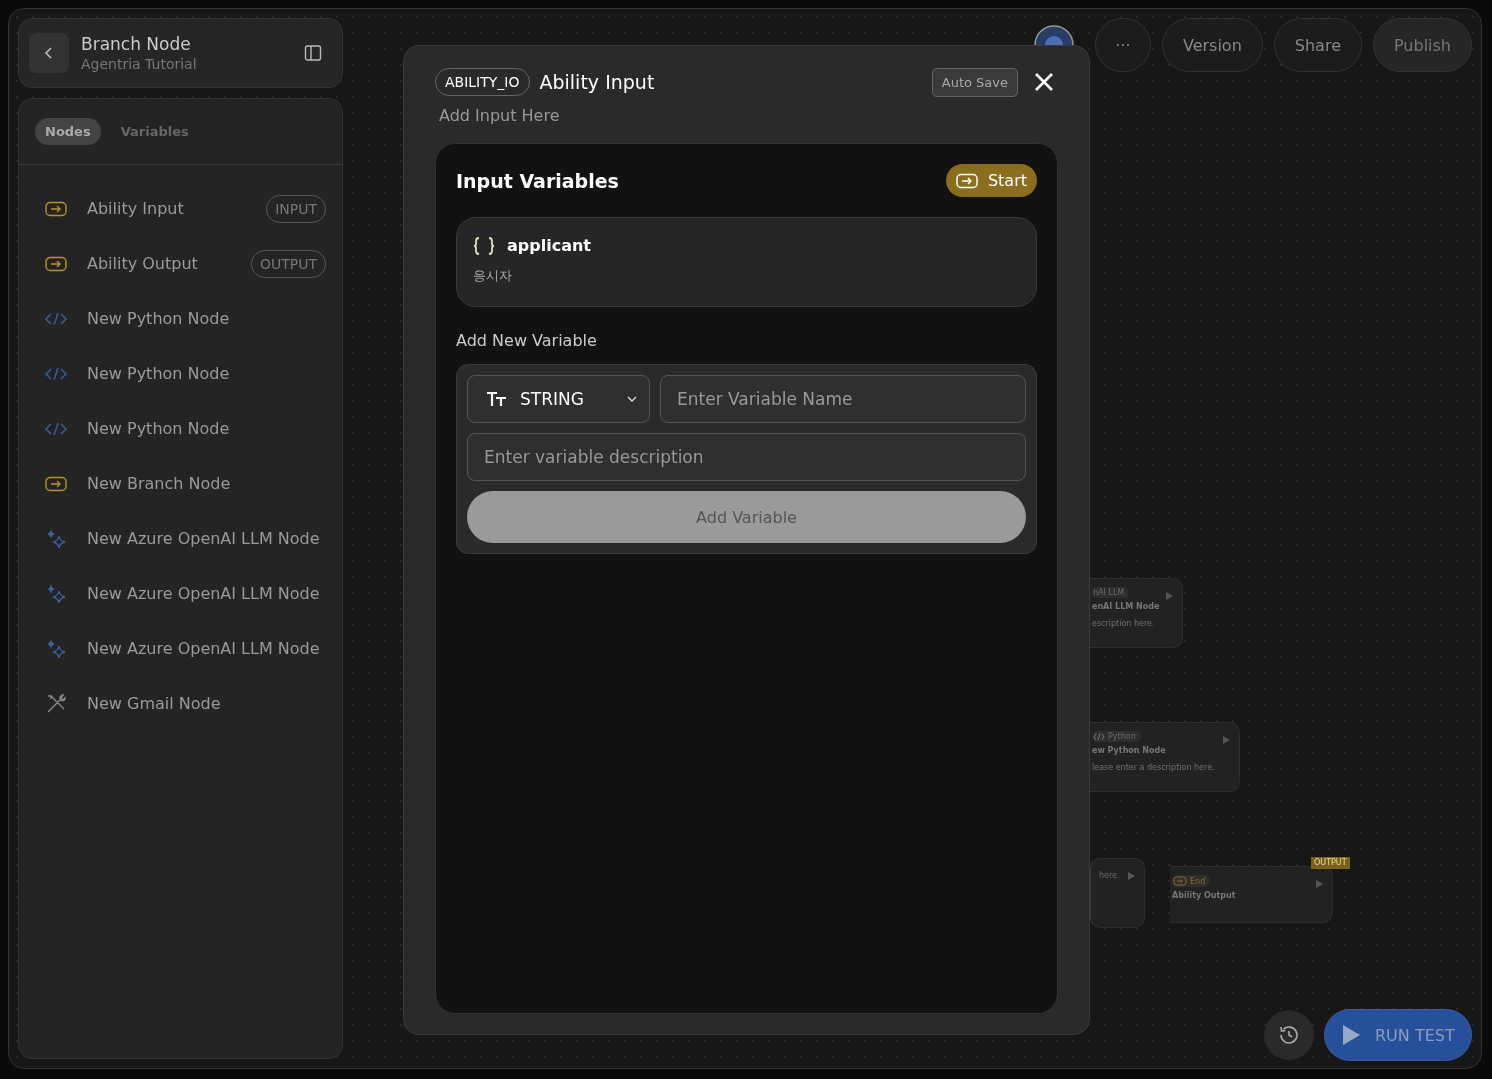  I want to click on node-description: escription here., so click(1123, 623).